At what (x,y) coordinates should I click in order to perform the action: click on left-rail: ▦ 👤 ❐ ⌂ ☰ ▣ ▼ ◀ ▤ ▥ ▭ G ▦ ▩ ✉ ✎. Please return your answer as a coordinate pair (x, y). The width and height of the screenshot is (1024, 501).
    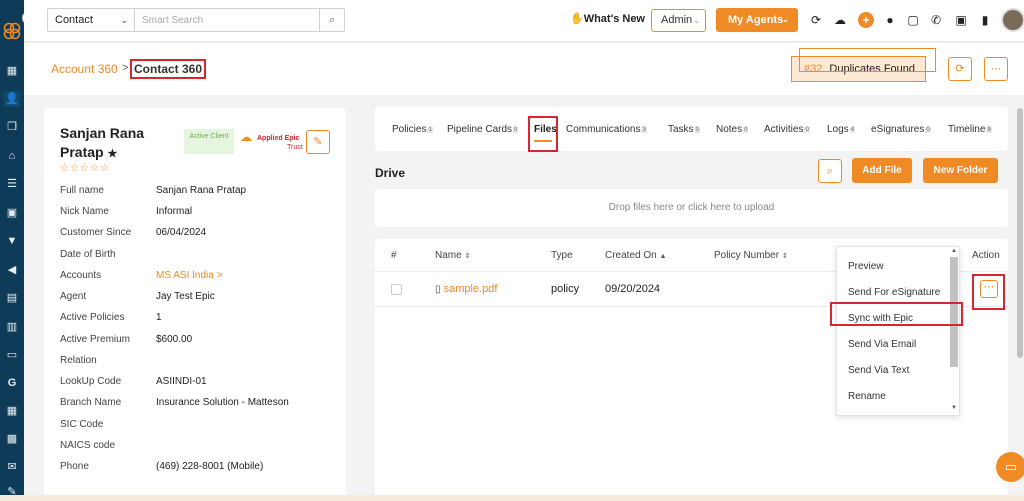
    Looking at the image, I should click on (12, 250).